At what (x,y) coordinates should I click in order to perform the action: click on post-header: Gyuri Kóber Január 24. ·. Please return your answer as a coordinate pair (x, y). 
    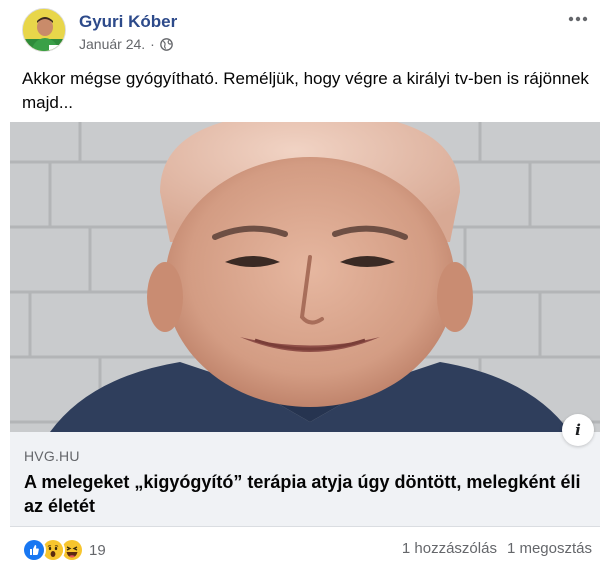
    Looking at the image, I should click on (300, 31).